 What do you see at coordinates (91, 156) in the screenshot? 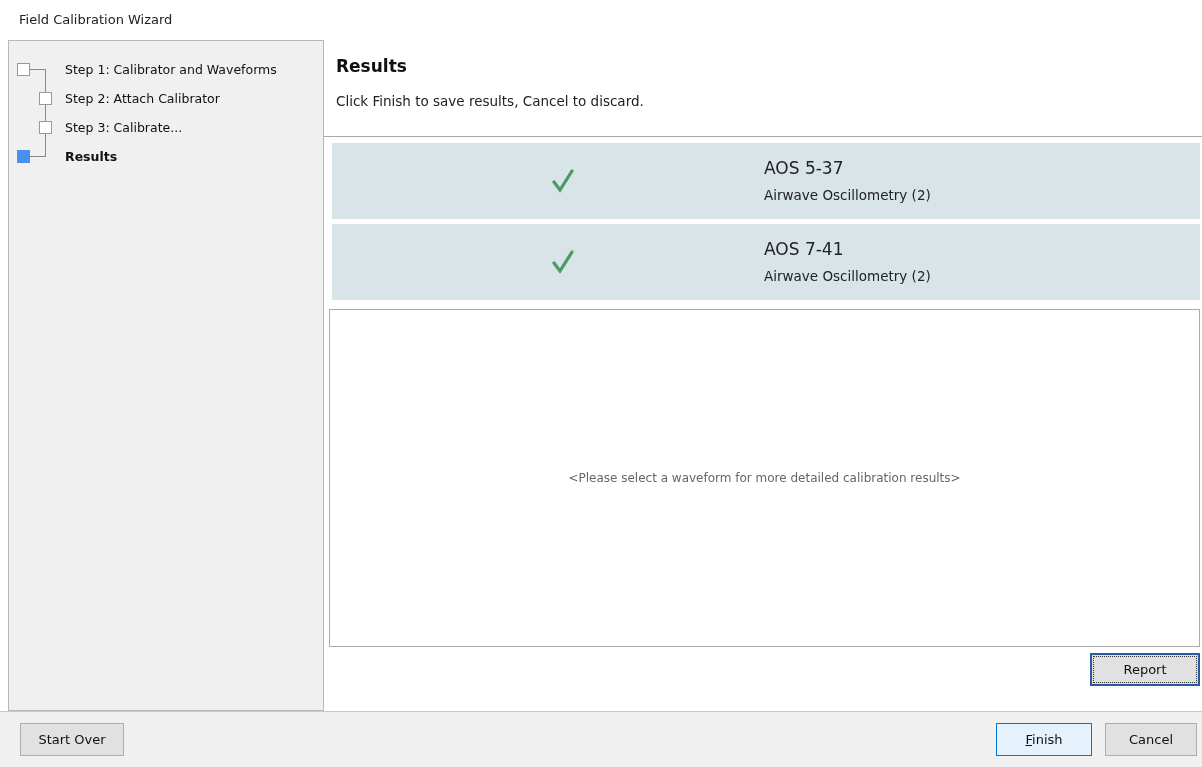
I see `step-label: Results` at bounding box center [91, 156].